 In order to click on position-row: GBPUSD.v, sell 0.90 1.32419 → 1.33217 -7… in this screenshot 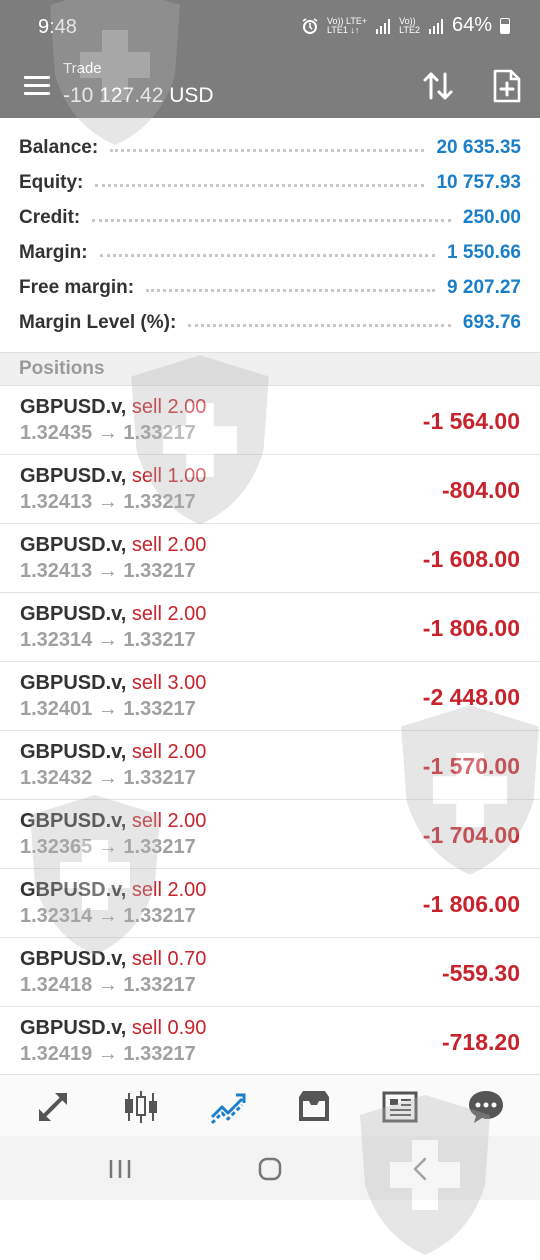, I will do `click(270, 1041)`.